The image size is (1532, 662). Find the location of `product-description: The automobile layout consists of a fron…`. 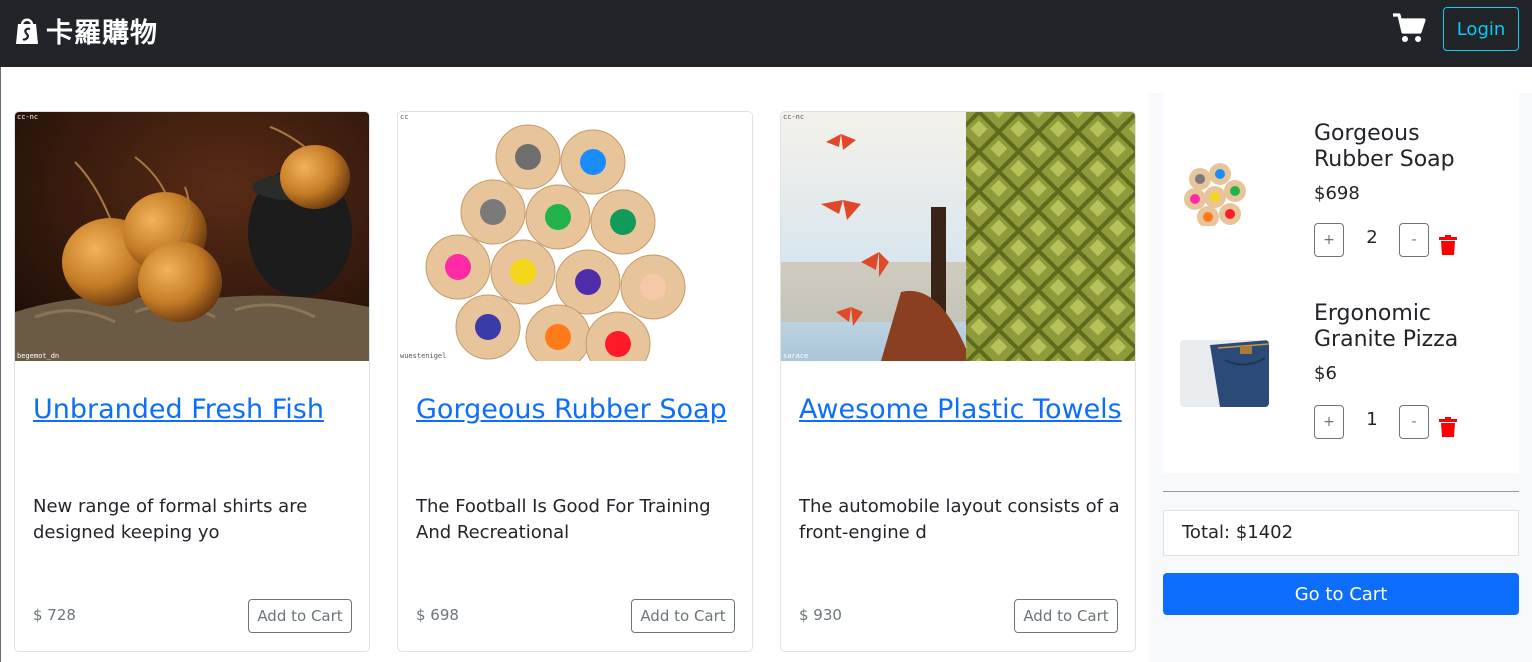

product-description: The automobile layout consists of a fron… is located at coordinates (959, 519).